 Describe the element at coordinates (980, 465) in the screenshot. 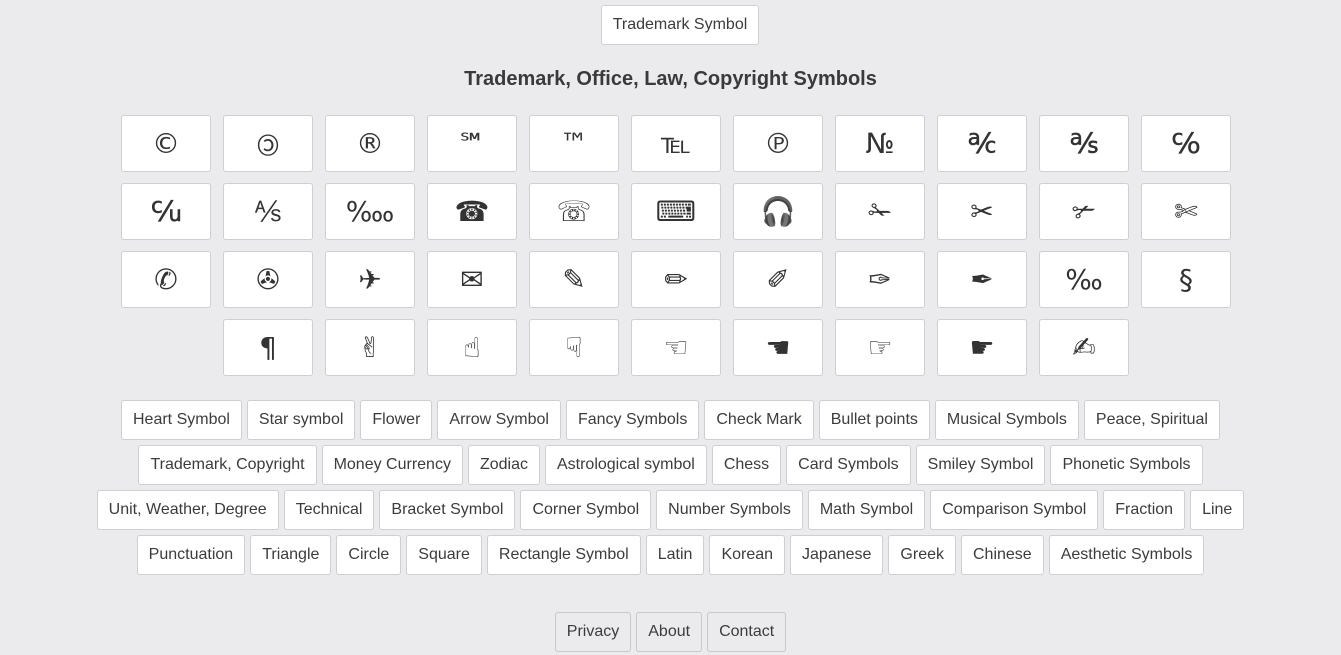

I see `category-smiley-symbol-button: Smiley Symbol` at that location.